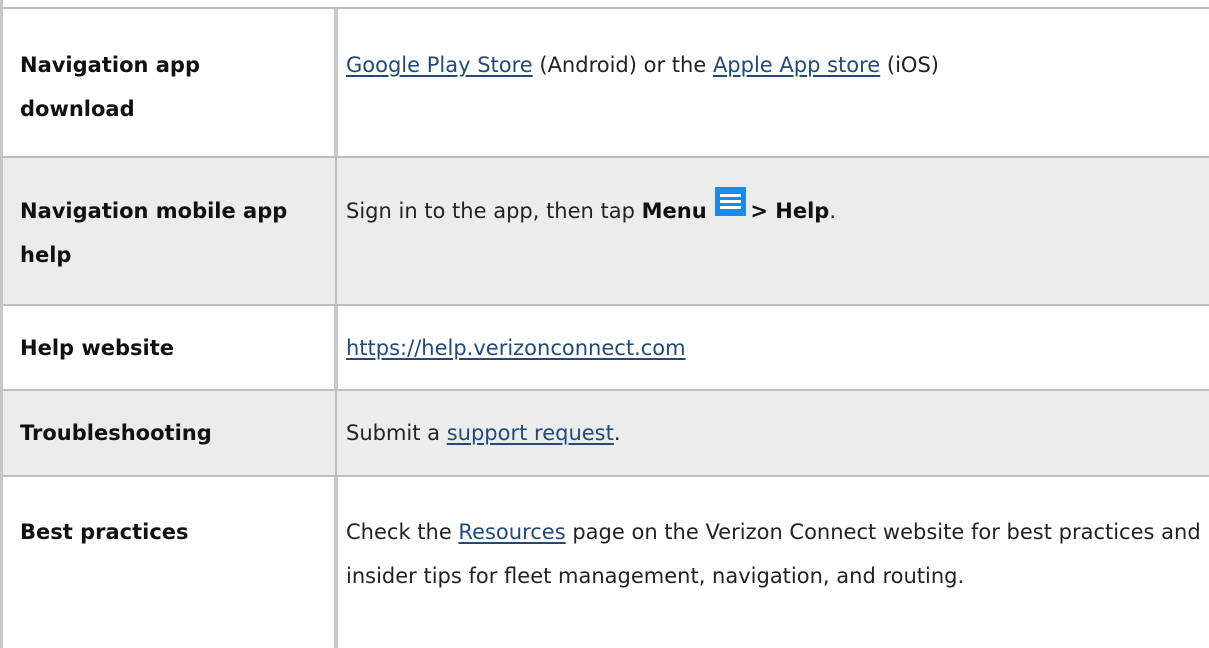 This screenshot has height=648, width=1209. What do you see at coordinates (731, 201) in the screenshot?
I see `hamburger-menu-icon` at bounding box center [731, 201].